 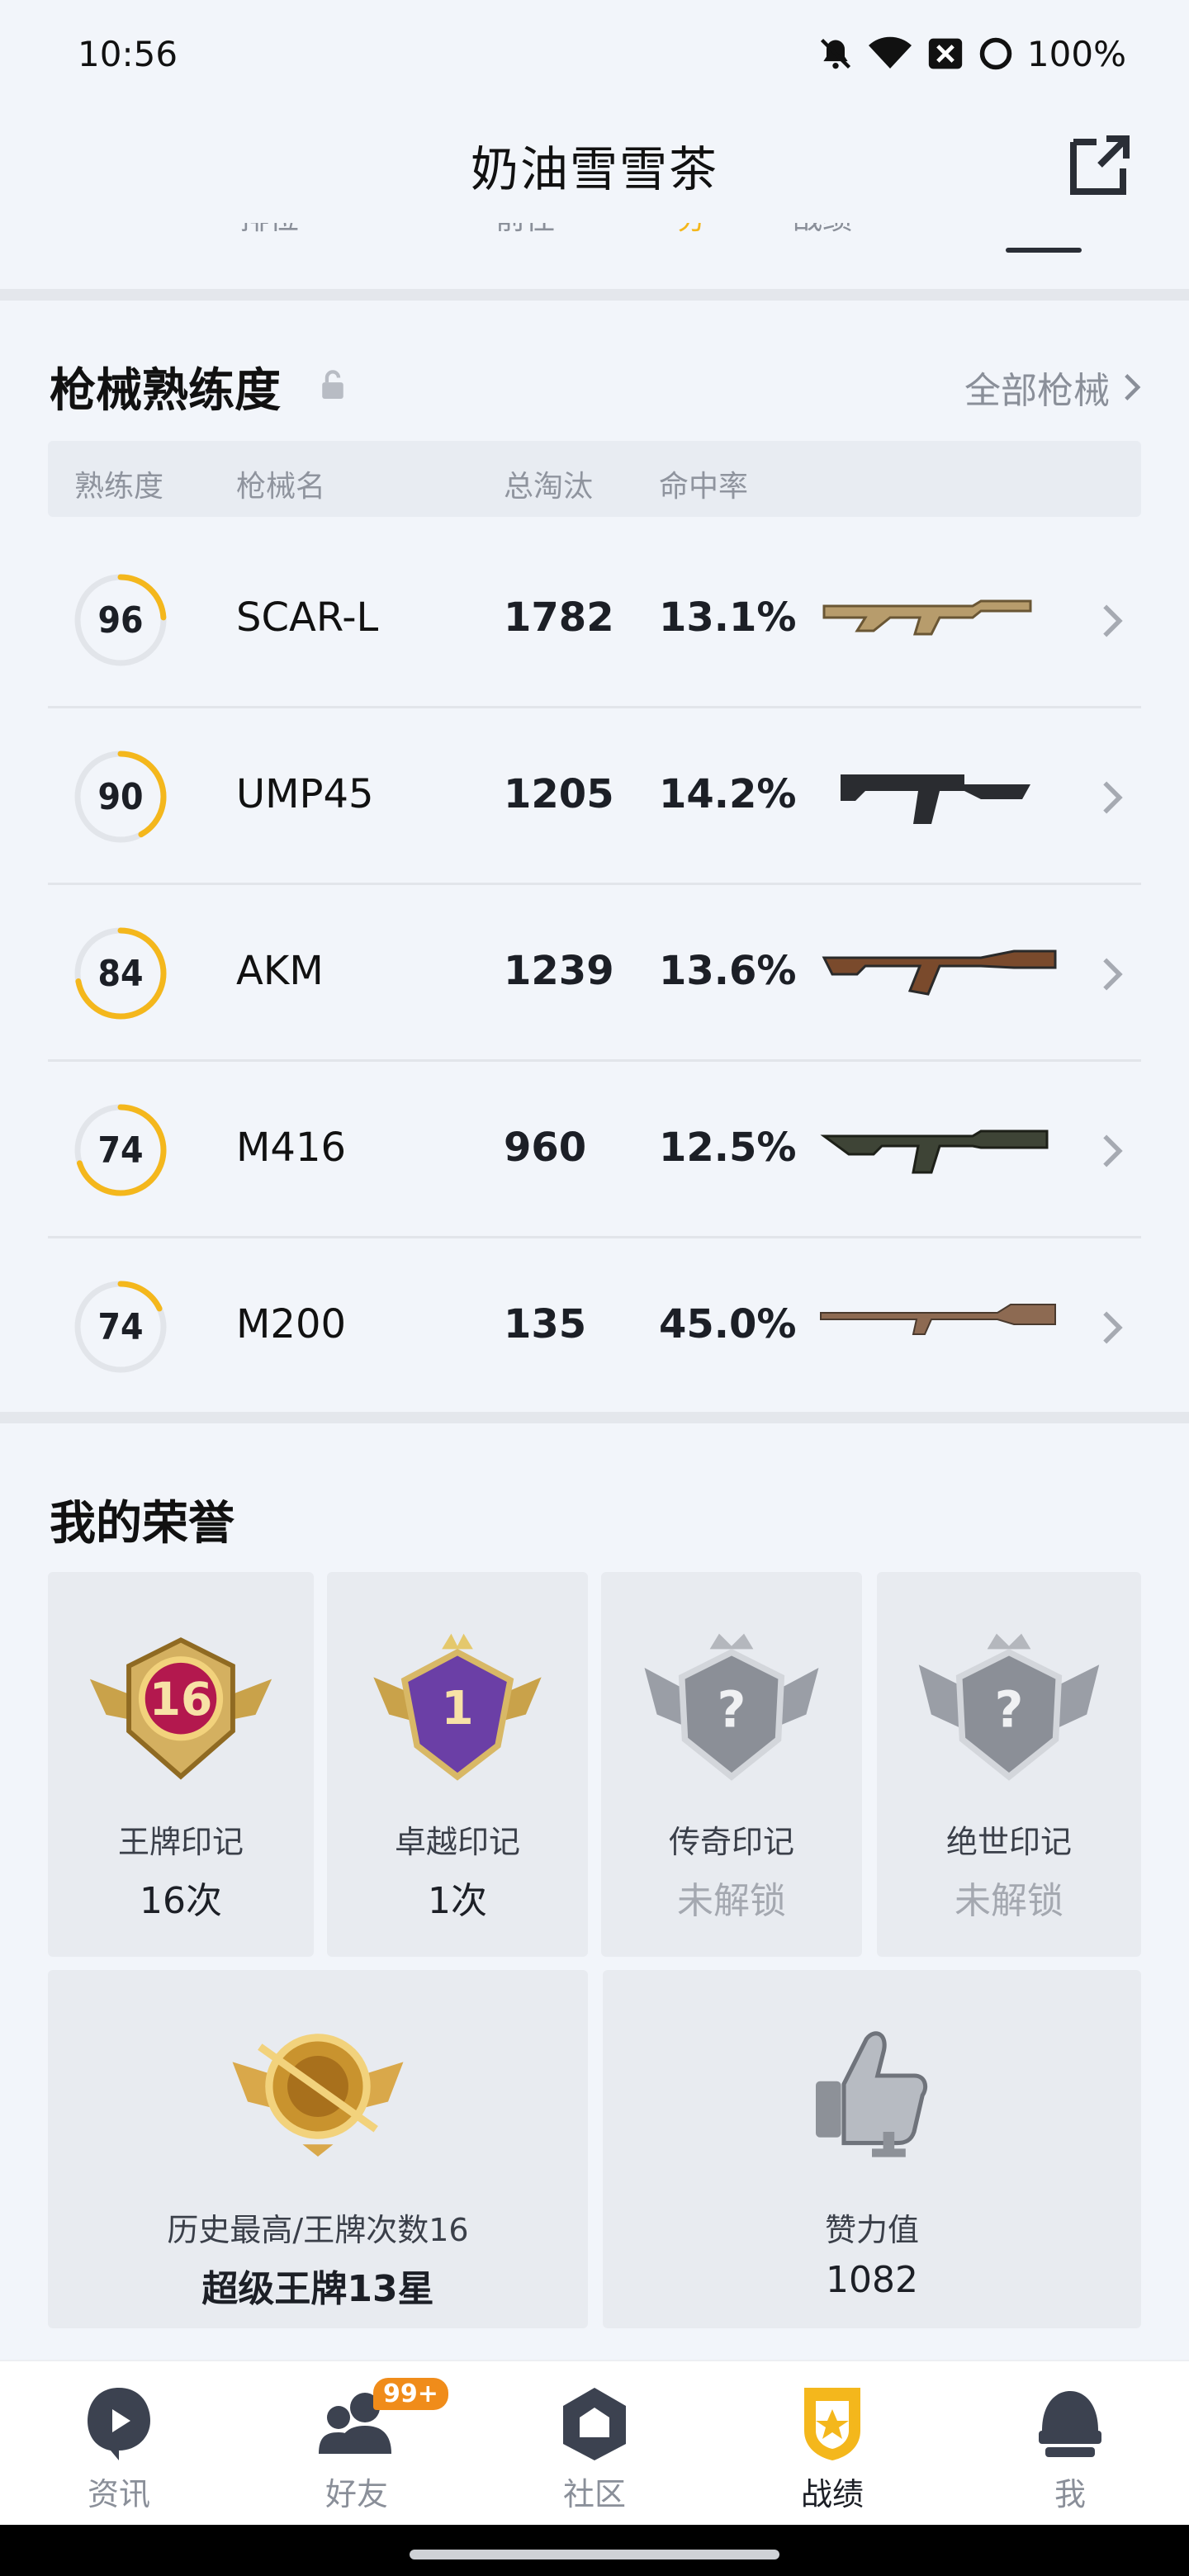 I want to click on gun-kills: 135, so click(x=545, y=1324).